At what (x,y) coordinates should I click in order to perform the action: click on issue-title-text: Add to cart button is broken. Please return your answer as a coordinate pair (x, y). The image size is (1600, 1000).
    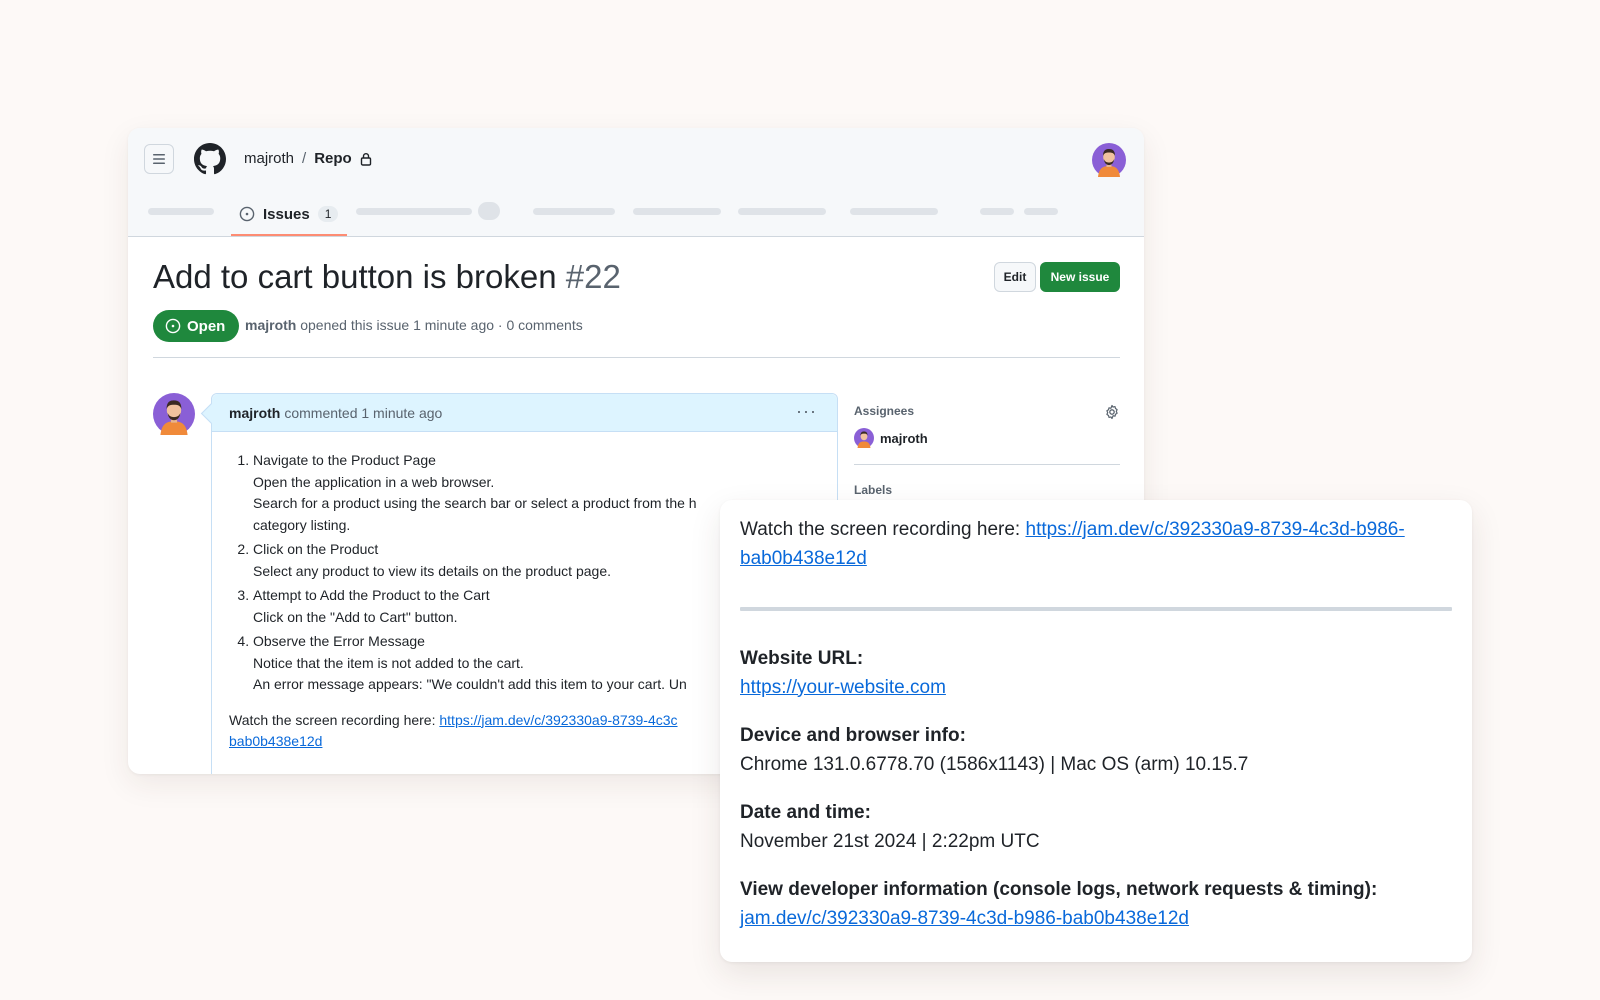
    Looking at the image, I should click on (355, 276).